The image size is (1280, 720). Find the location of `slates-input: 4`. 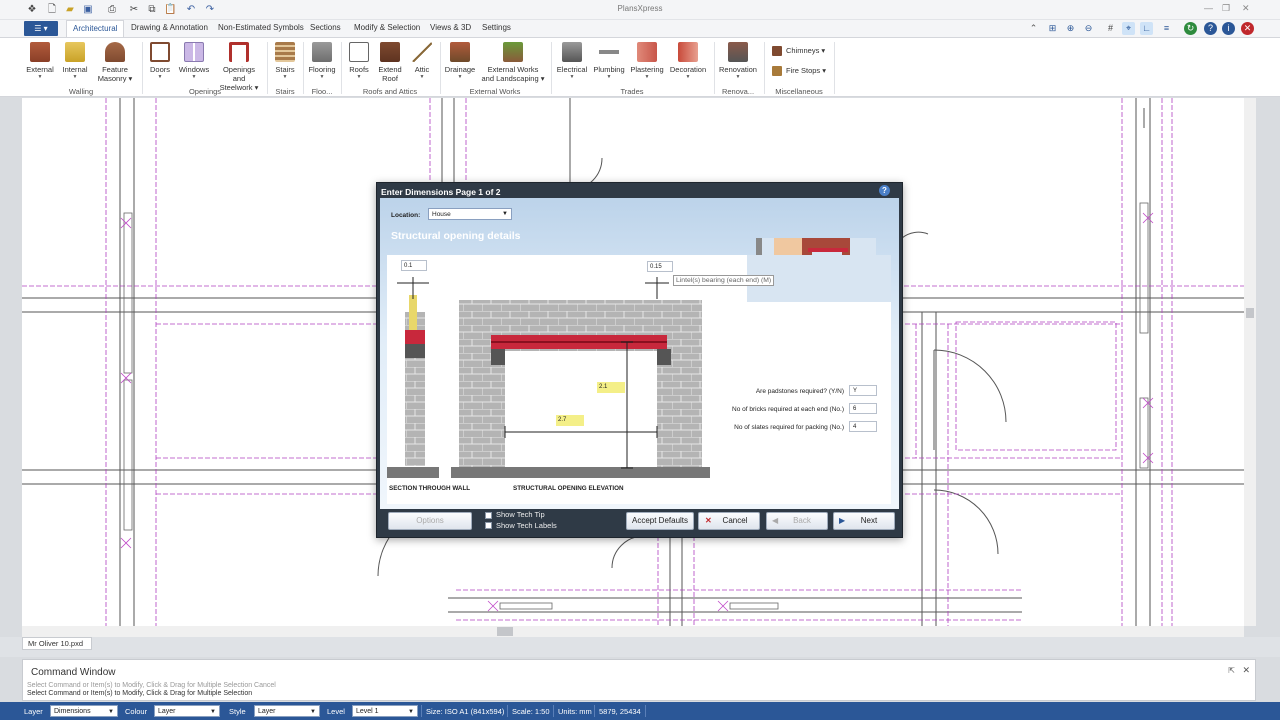

slates-input: 4 is located at coordinates (863, 426).